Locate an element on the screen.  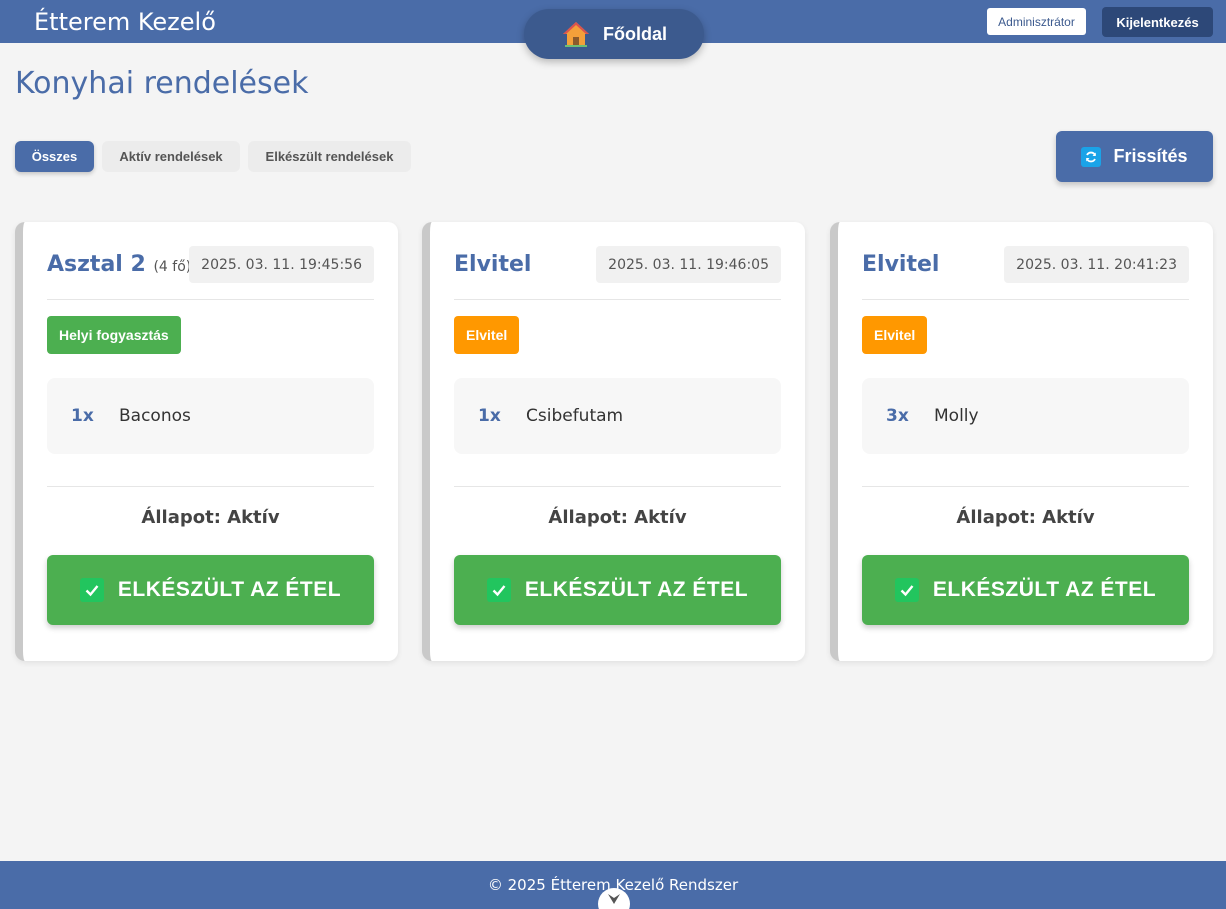
order-title: Asztal 2 (4 fő) is located at coordinates (119, 264).